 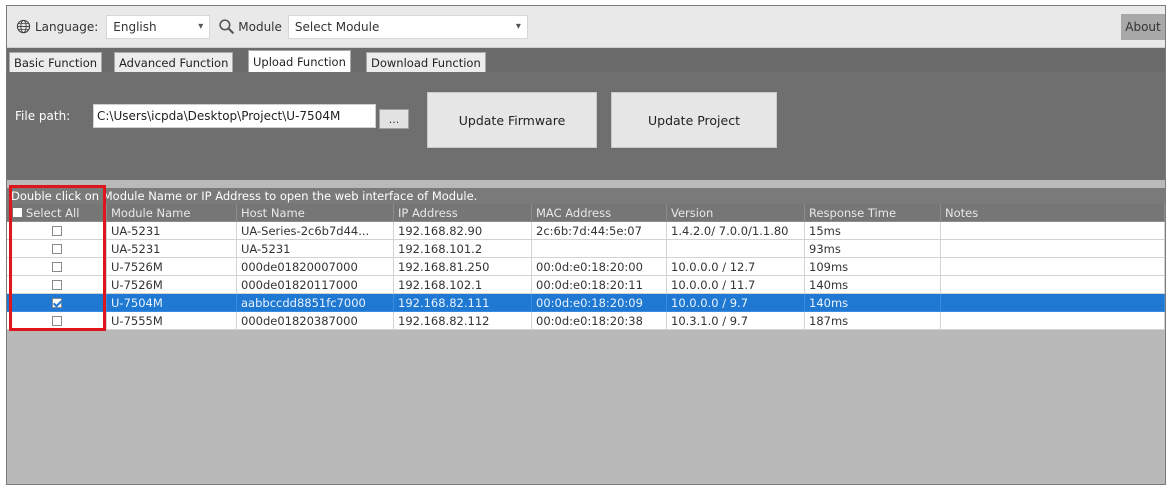 I want to click on module-name-cell: U-7504M, so click(x=172, y=303).